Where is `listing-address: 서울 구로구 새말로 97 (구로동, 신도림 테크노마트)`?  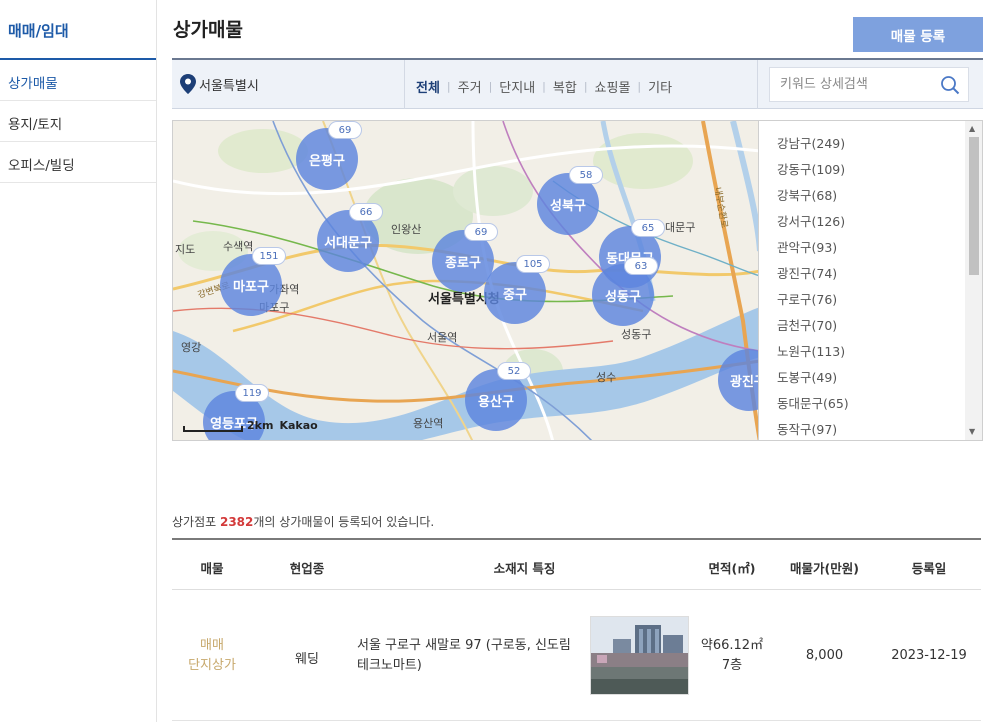 listing-address: 서울 구로구 새말로 97 (구로동, 신도림 테크노마트) is located at coordinates (471, 656).